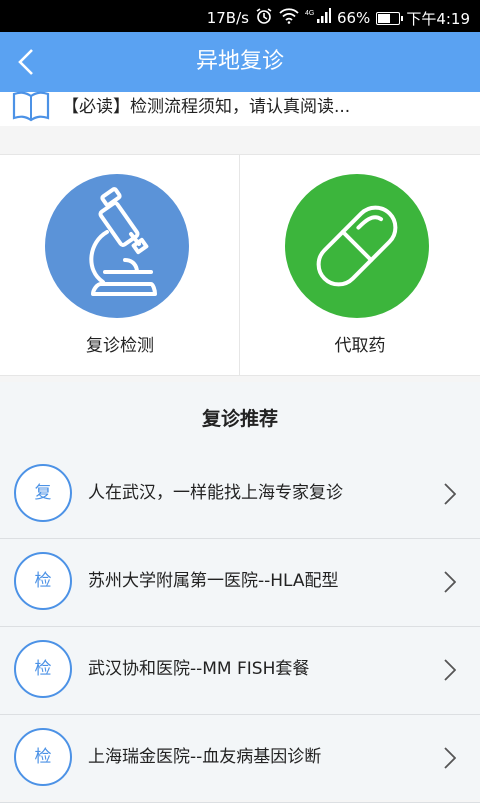 The image size is (480, 803). Describe the element at coordinates (31, 108) in the screenshot. I see `book-icon` at that location.